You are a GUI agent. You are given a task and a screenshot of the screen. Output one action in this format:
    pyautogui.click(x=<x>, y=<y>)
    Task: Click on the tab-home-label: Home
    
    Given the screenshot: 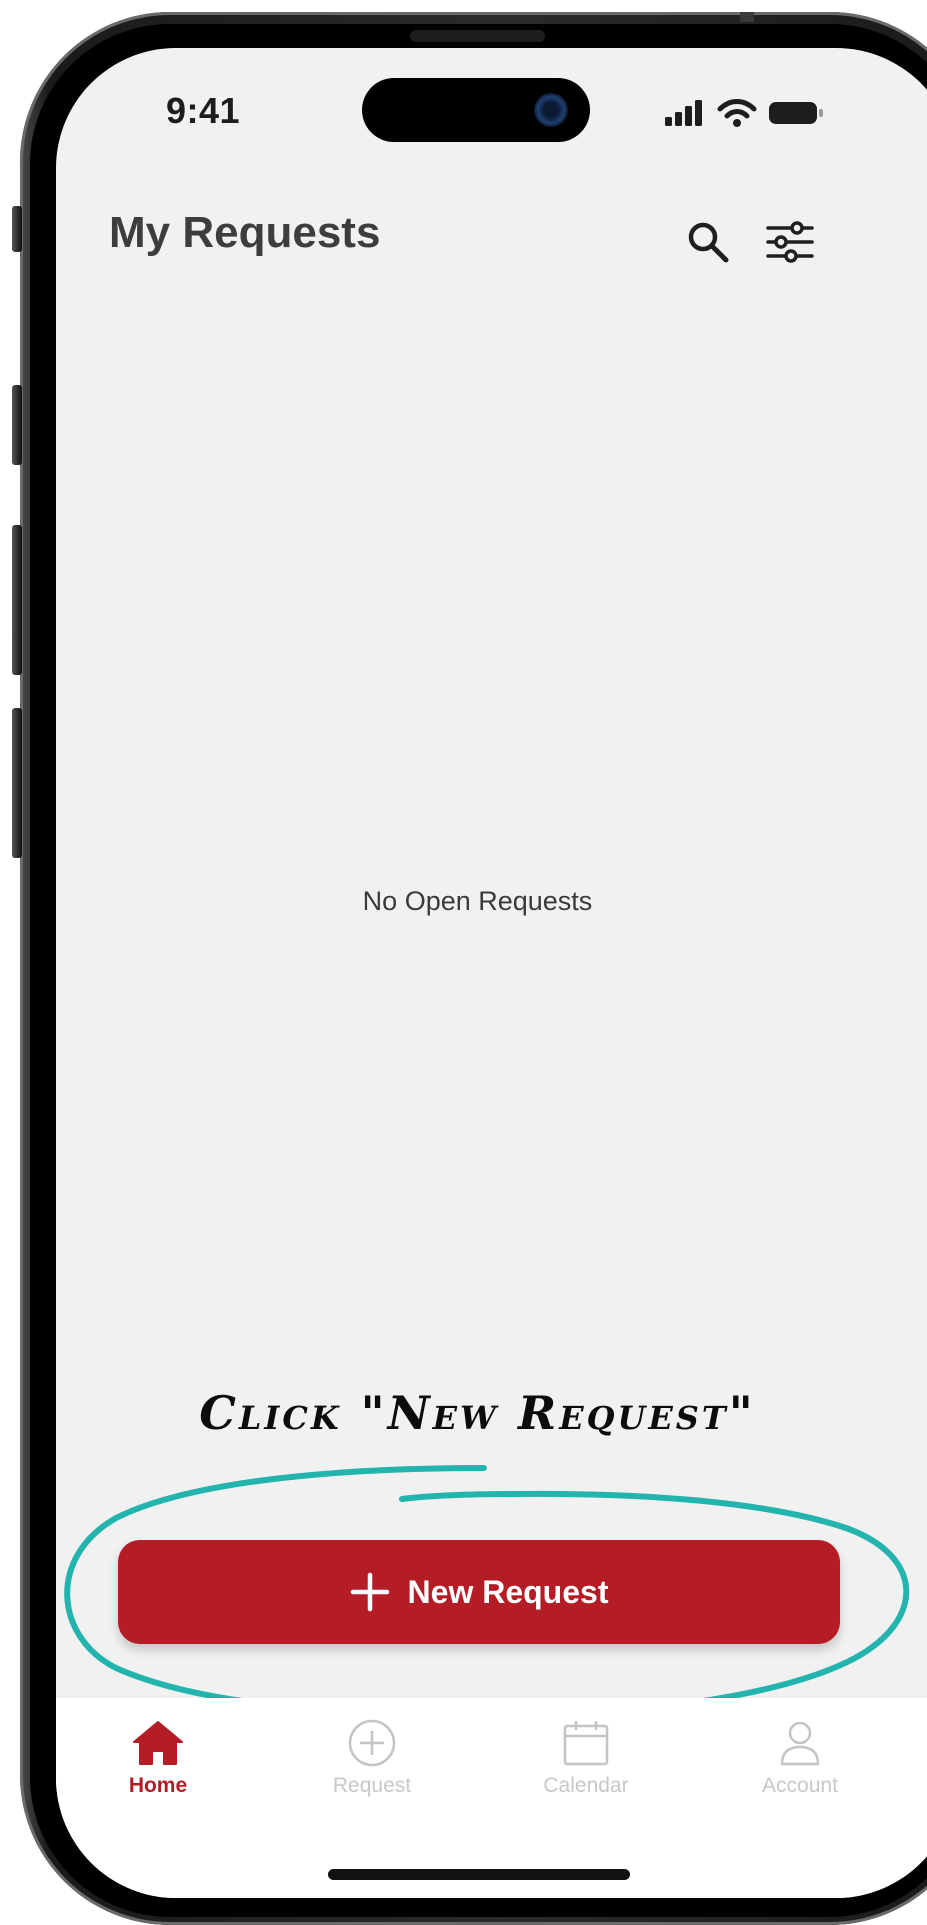 What is the action you would take?
    pyautogui.click(x=158, y=1785)
    